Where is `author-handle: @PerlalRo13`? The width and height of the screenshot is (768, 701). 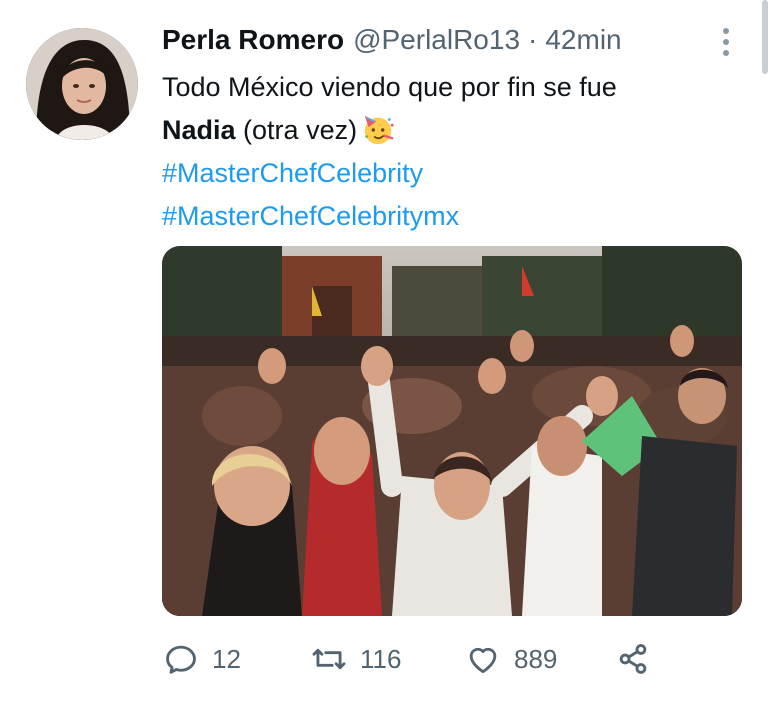
author-handle: @PerlalRo13 is located at coordinates (436, 40).